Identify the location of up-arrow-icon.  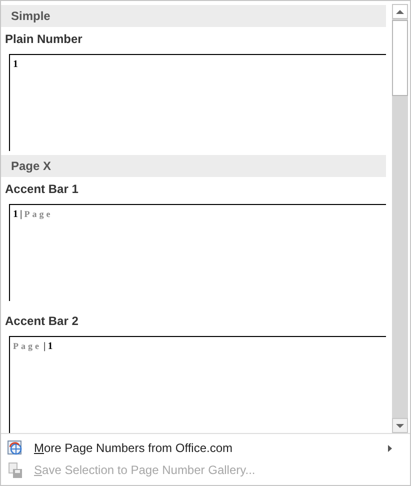
(400, 12).